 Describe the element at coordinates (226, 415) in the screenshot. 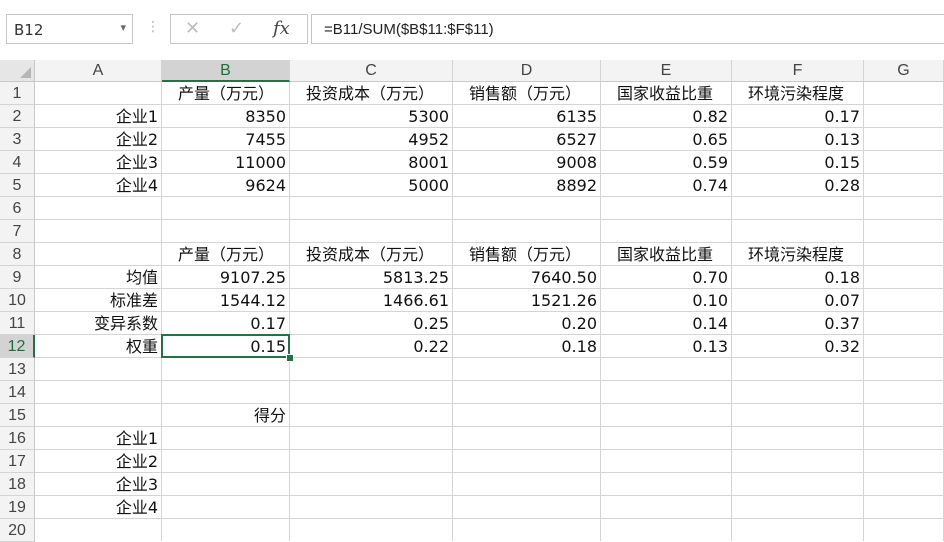

I see `score-label-cell: 得分` at that location.